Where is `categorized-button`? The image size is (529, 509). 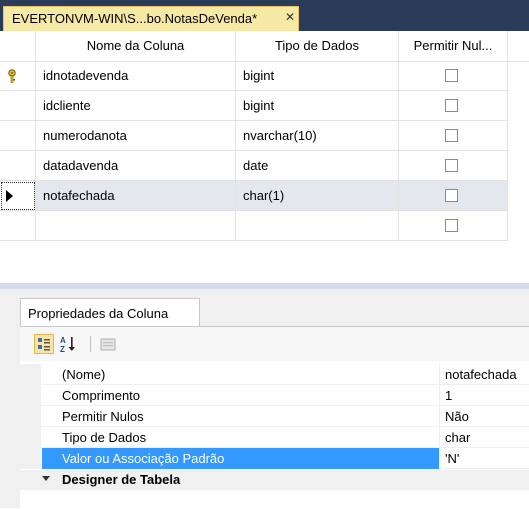
categorized-button is located at coordinates (44, 344).